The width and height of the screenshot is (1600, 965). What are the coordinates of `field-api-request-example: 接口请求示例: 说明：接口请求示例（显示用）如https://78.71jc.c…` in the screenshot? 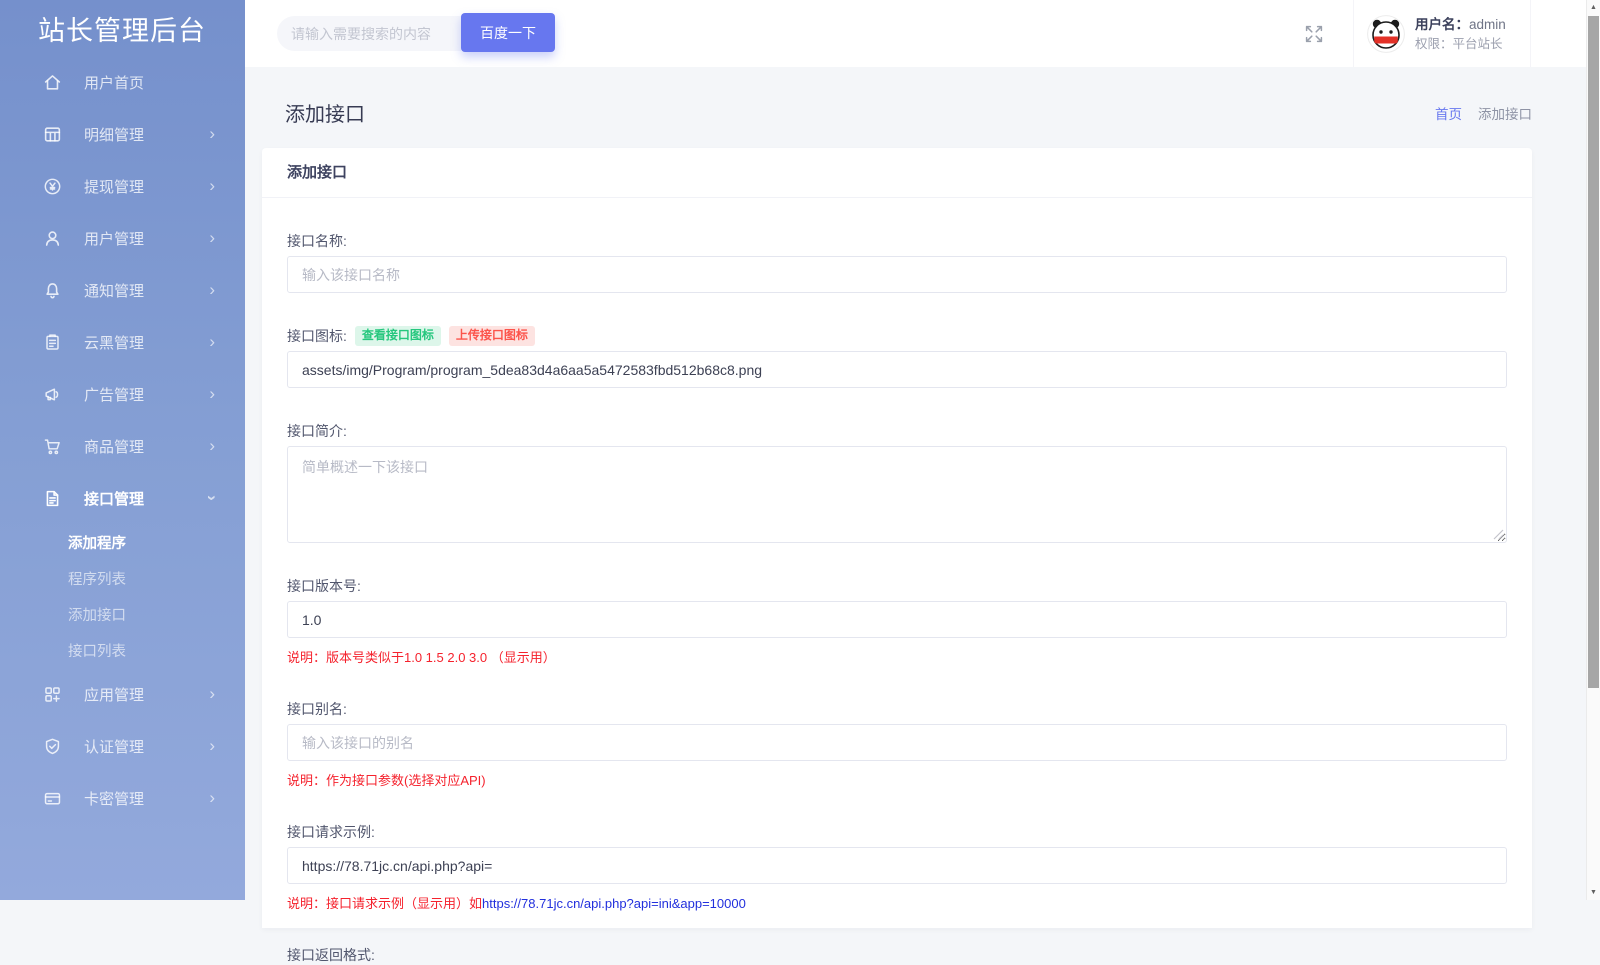 It's located at (897, 867).